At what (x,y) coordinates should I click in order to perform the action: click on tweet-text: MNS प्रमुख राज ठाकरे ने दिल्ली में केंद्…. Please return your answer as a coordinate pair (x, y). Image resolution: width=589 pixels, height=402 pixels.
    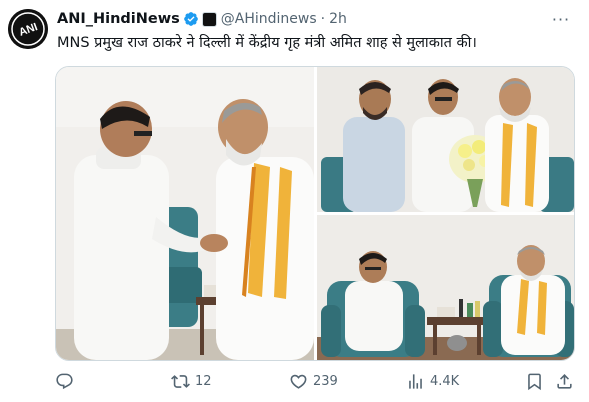
    Looking at the image, I should click on (267, 43).